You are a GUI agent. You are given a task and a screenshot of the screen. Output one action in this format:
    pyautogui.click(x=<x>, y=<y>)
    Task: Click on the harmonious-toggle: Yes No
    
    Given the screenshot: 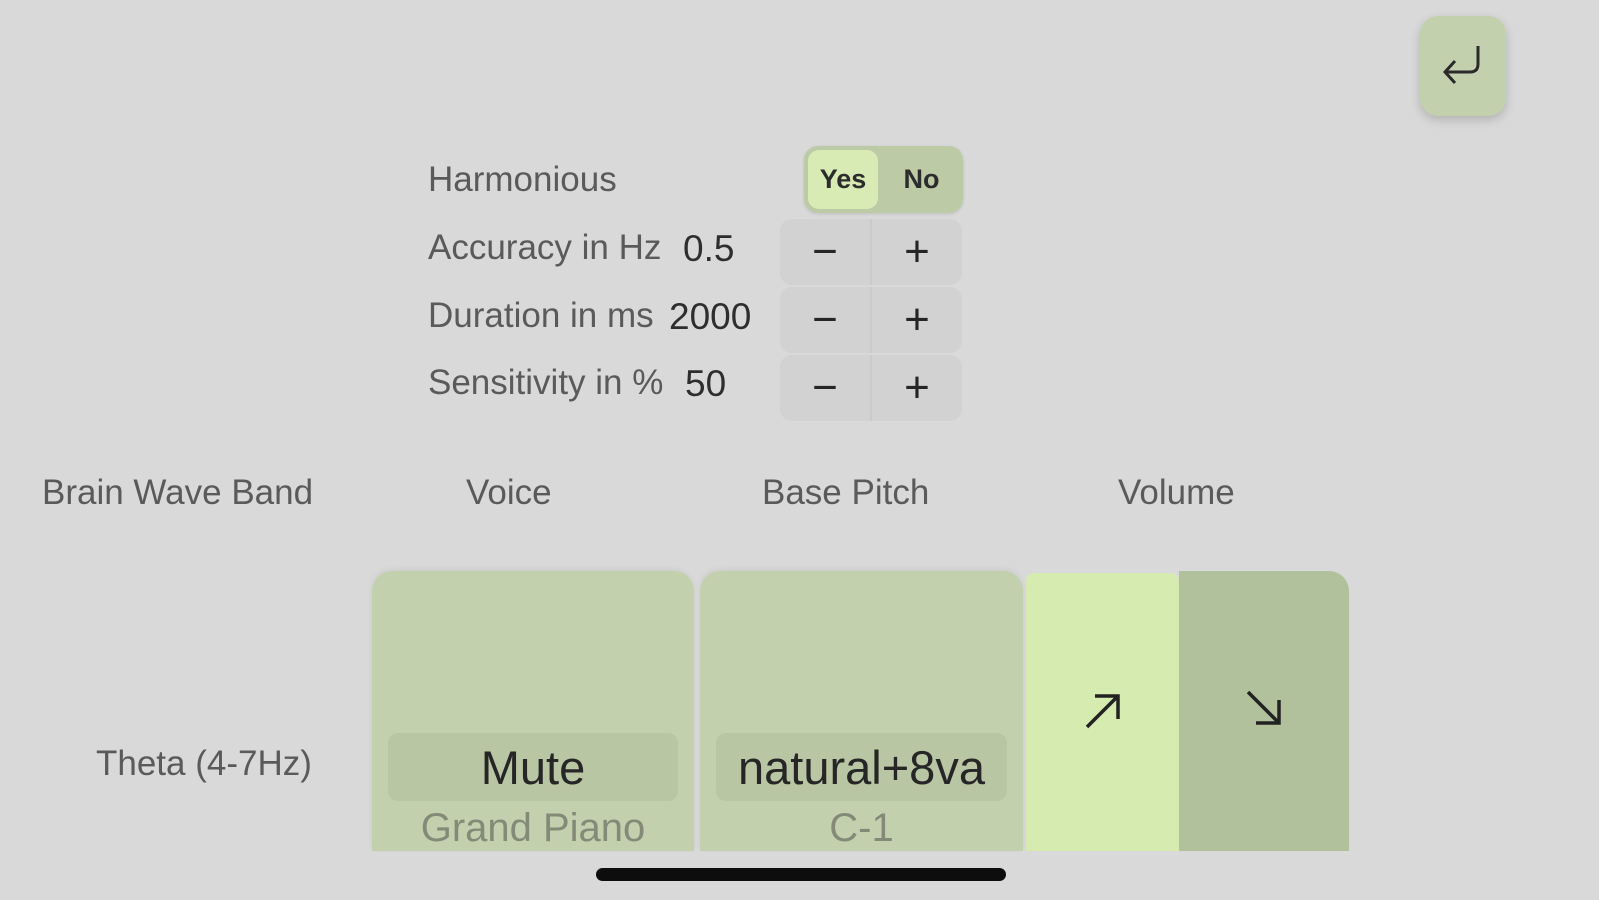 What is the action you would take?
    pyautogui.click(x=883, y=179)
    